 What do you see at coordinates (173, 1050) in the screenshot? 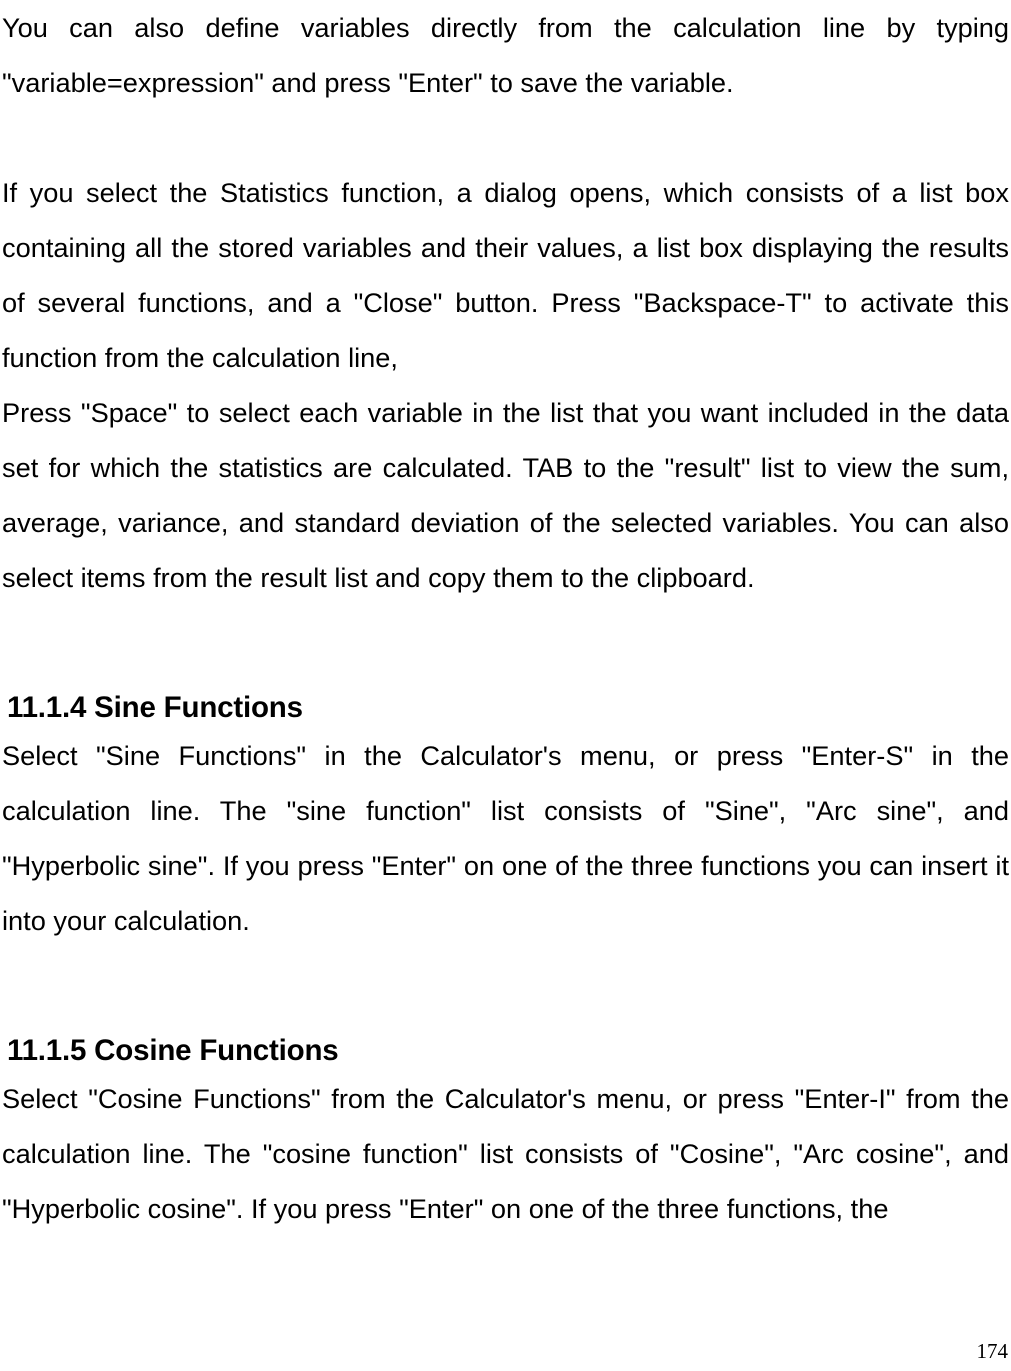
I see `heading-cosine-functions: 11.1.5 Cosine Functions` at bounding box center [173, 1050].